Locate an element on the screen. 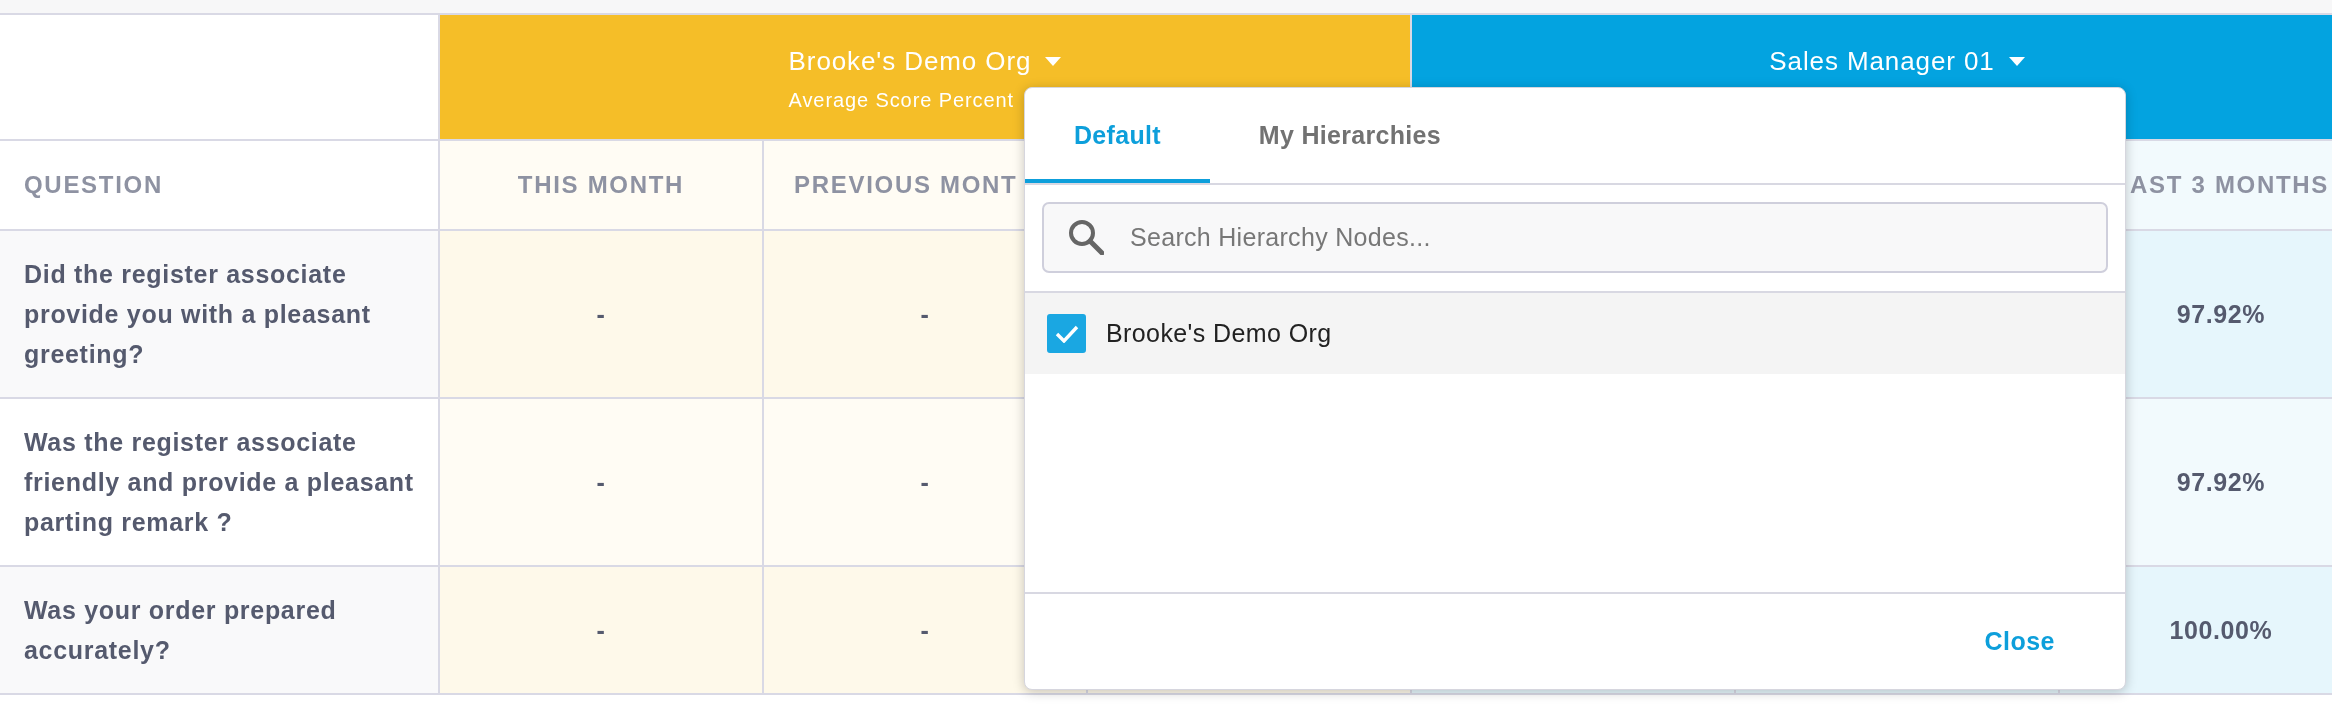  column-header: THIS MONTH is located at coordinates (602, 186).